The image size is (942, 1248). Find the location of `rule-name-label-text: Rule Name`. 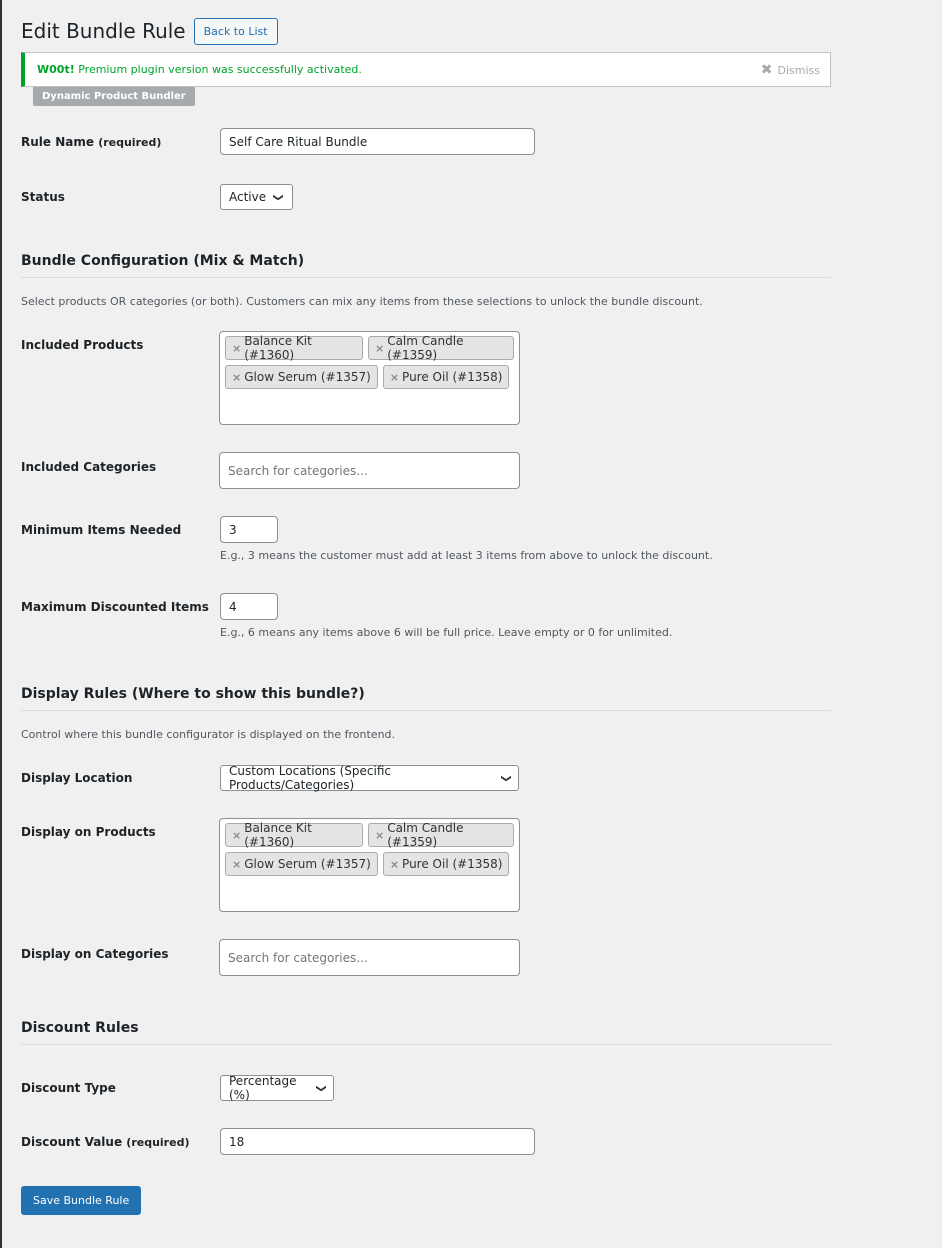

rule-name-label-text: Rule Name is located at coordinates (57, 142).